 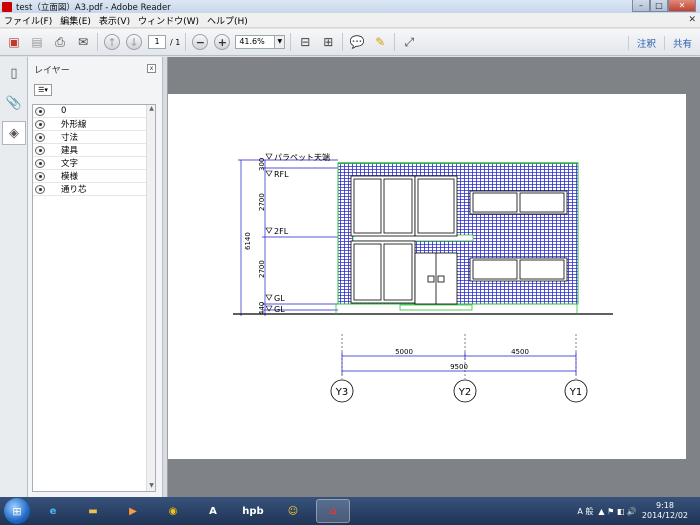 What do you see at coordinates (14, 42) in the screenshot?
I see `create-pdf-icon: ▣` at bounding box center [14, 42].